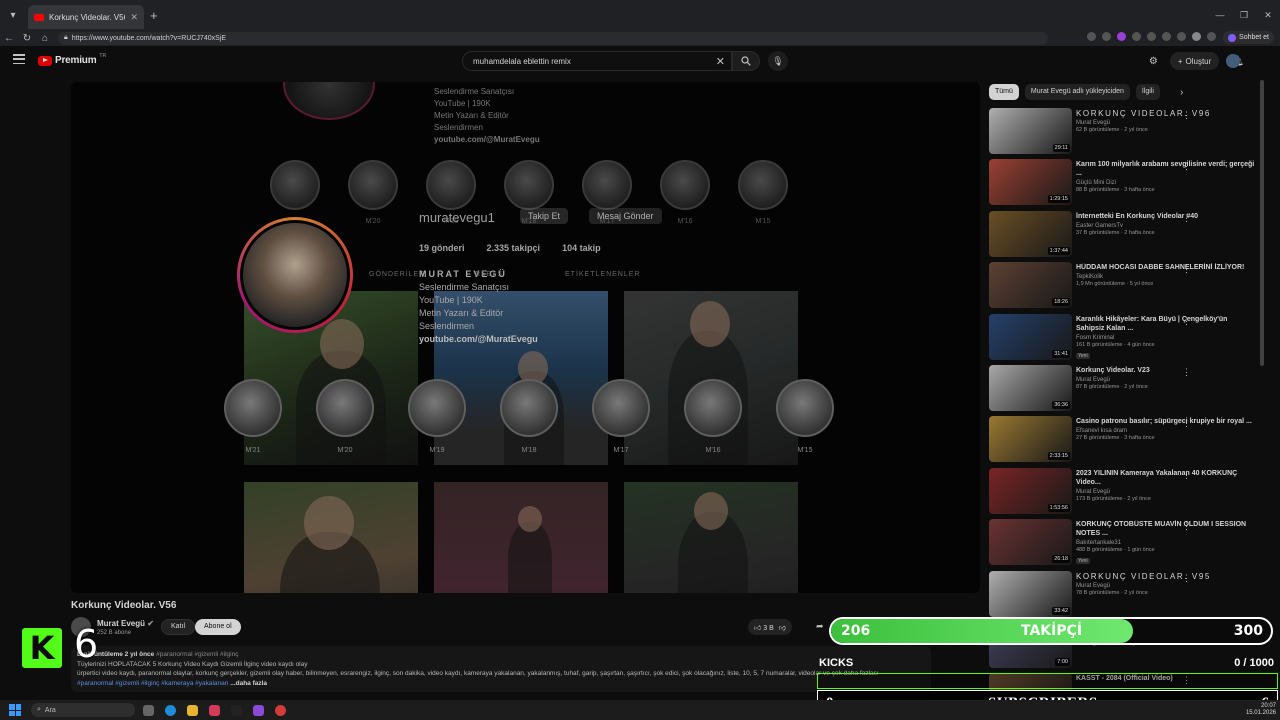  Describe the element at coordinates (9, 38) in the screenshot. I see `back-icon: ←` at that location.